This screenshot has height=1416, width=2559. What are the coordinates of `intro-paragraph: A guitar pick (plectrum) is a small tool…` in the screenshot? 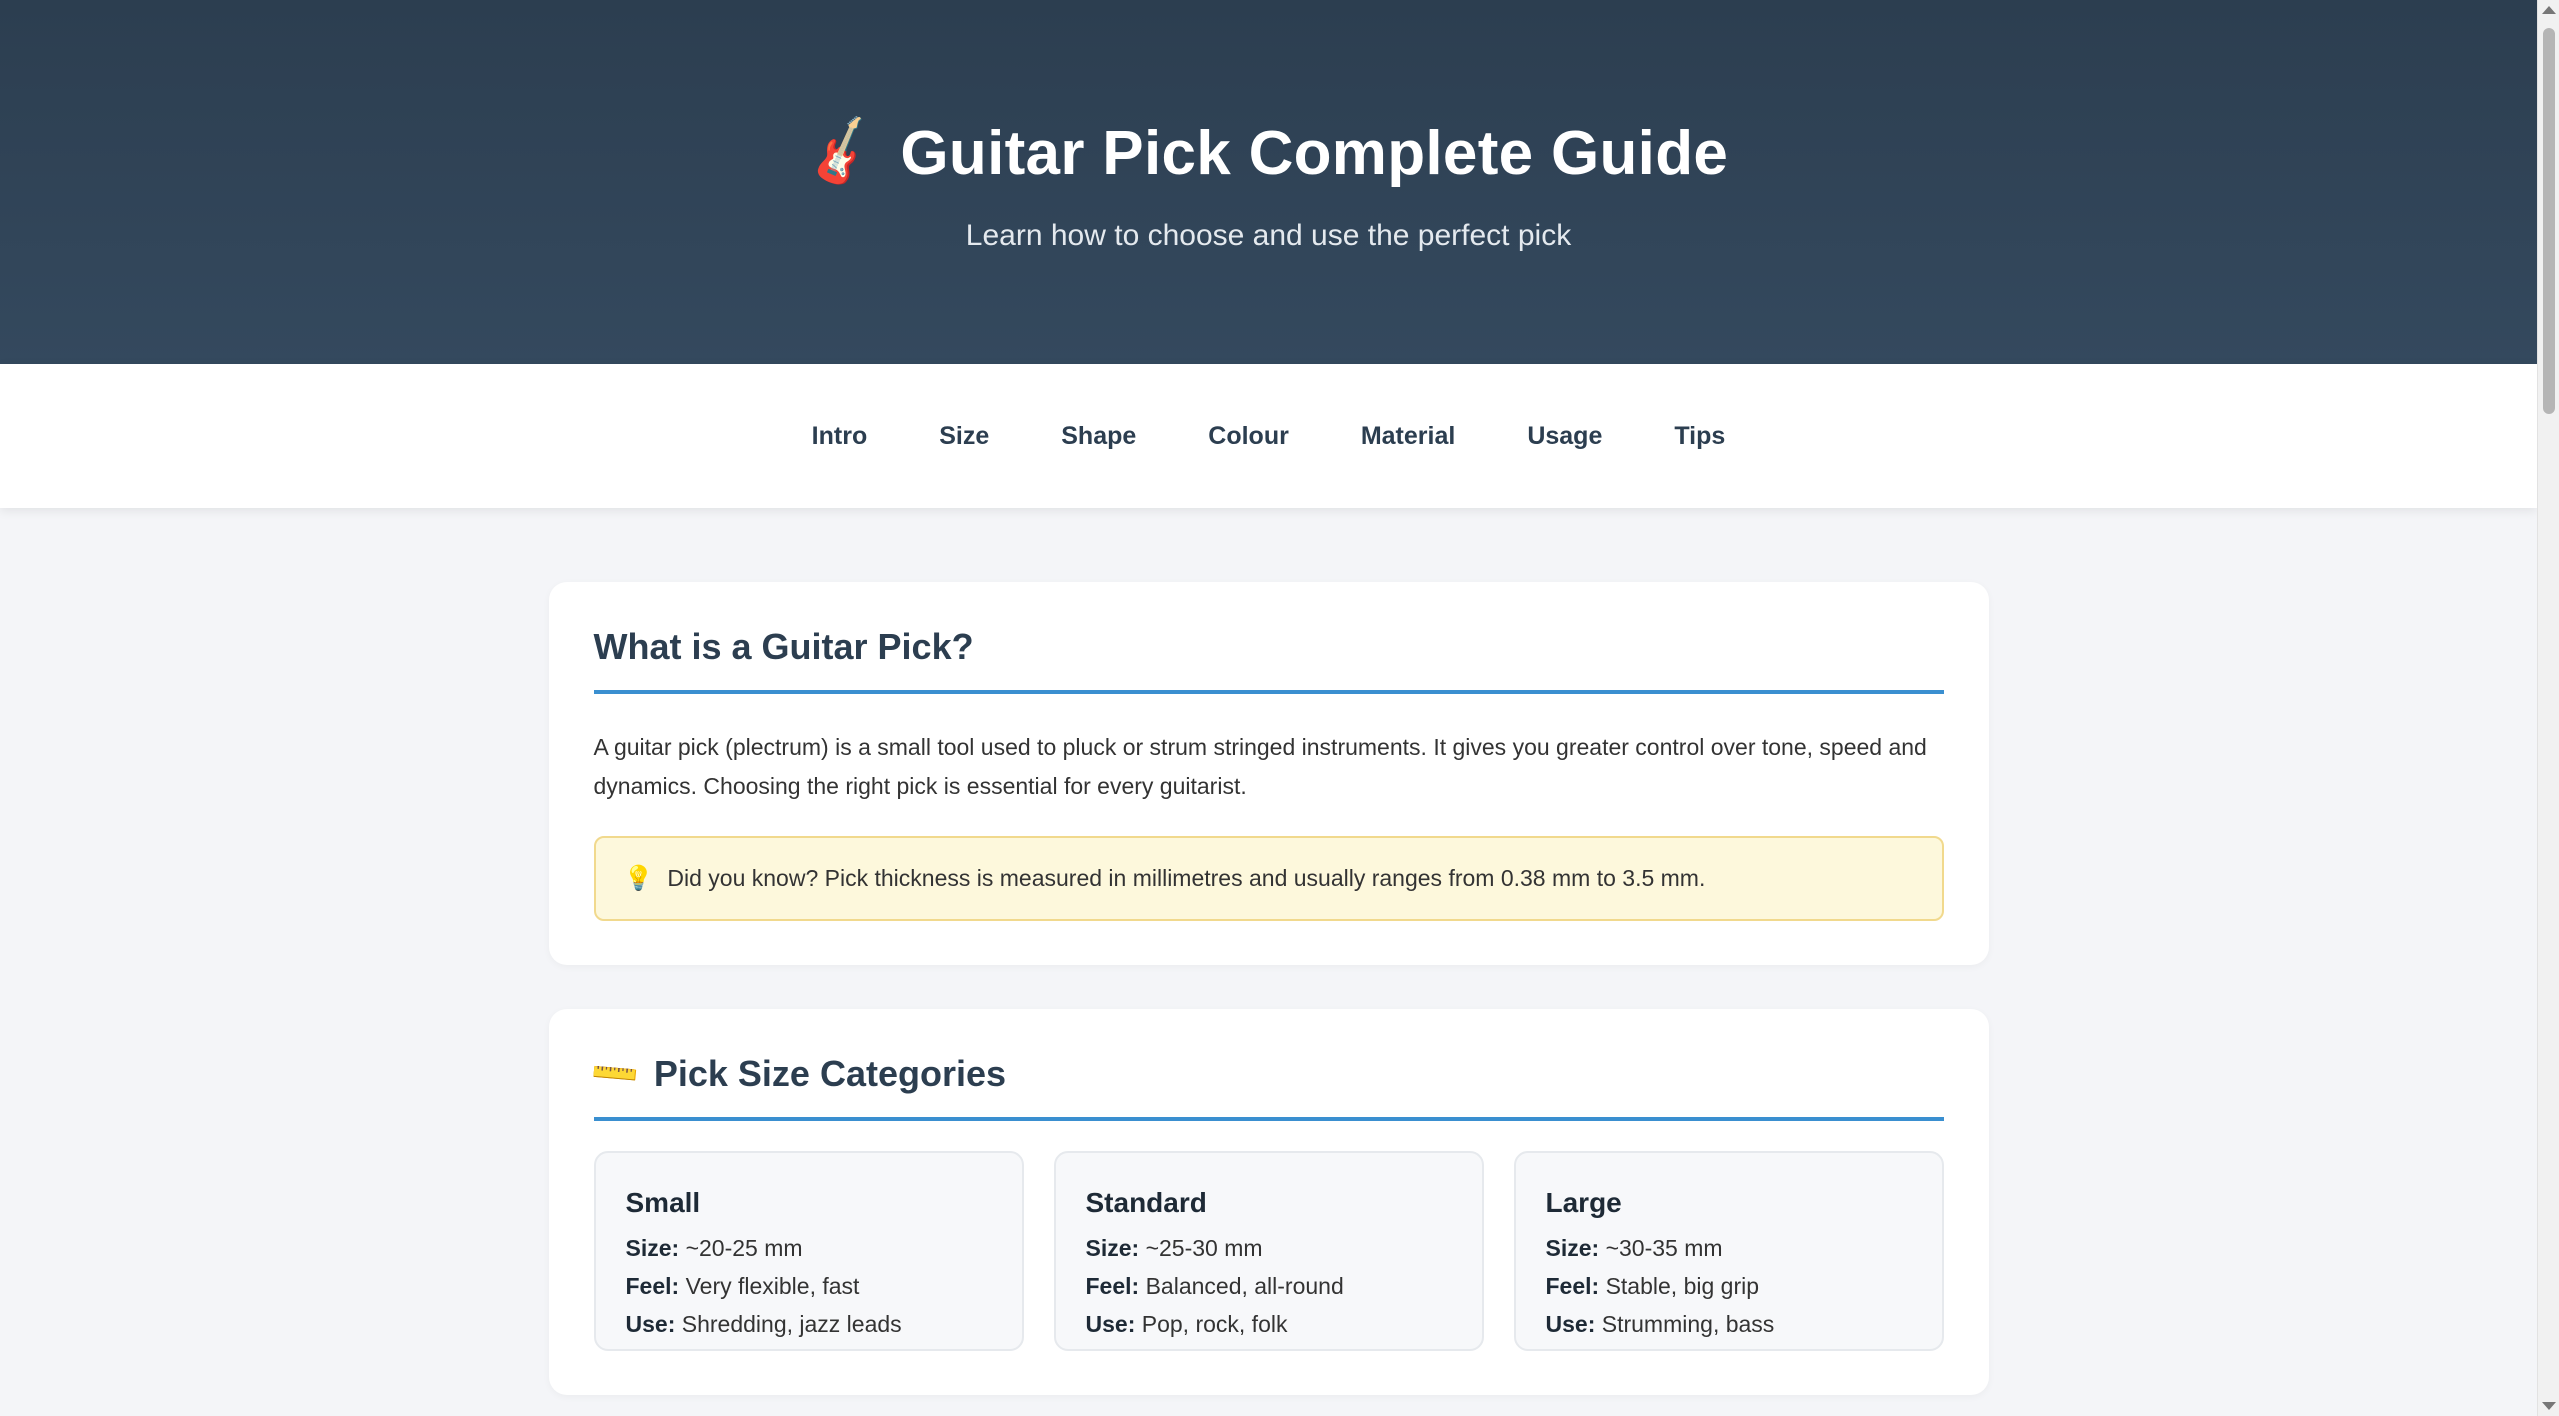 It's located at (1260, 766).